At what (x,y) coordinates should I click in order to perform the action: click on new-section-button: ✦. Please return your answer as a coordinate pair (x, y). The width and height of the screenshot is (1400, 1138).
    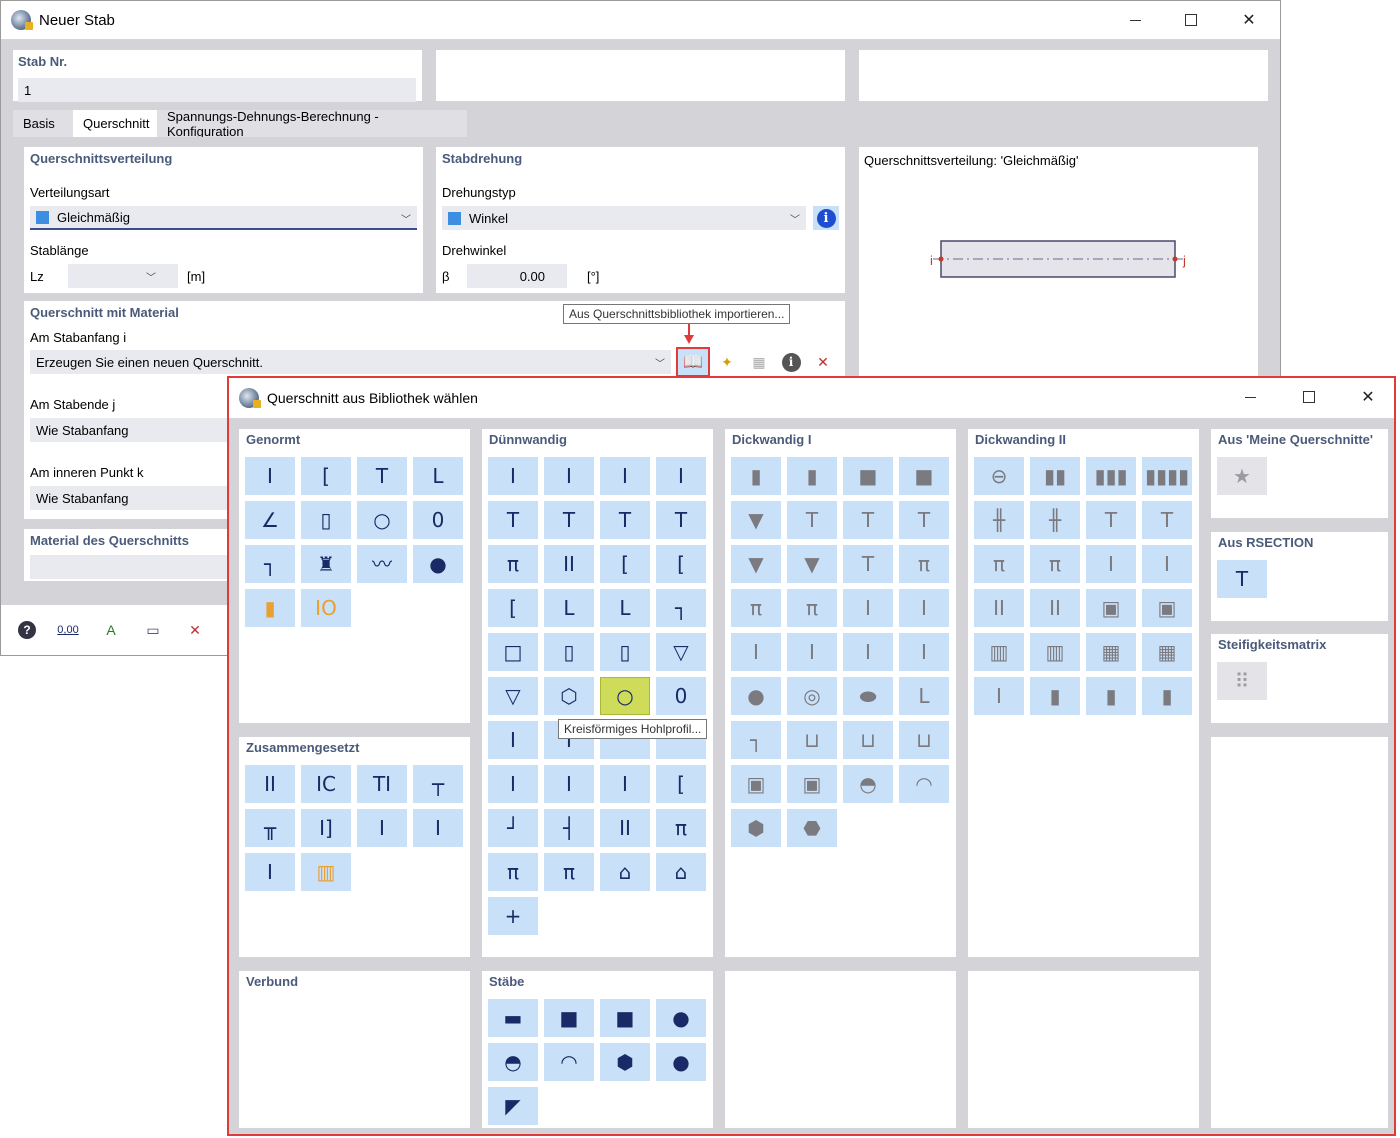
    Looking at the image, I should click on (727, 362).